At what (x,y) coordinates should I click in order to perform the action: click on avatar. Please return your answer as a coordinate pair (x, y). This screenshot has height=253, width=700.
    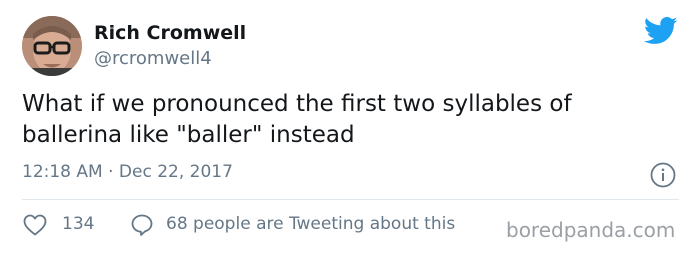
    Looking at the image, I should click on (52, 46).